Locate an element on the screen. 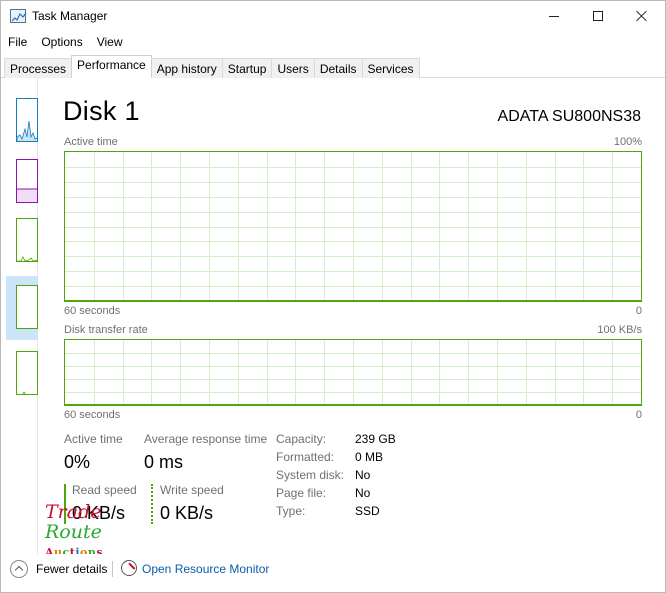  write-speed-value: 0 KB/s is located at coordinates (187, 513).